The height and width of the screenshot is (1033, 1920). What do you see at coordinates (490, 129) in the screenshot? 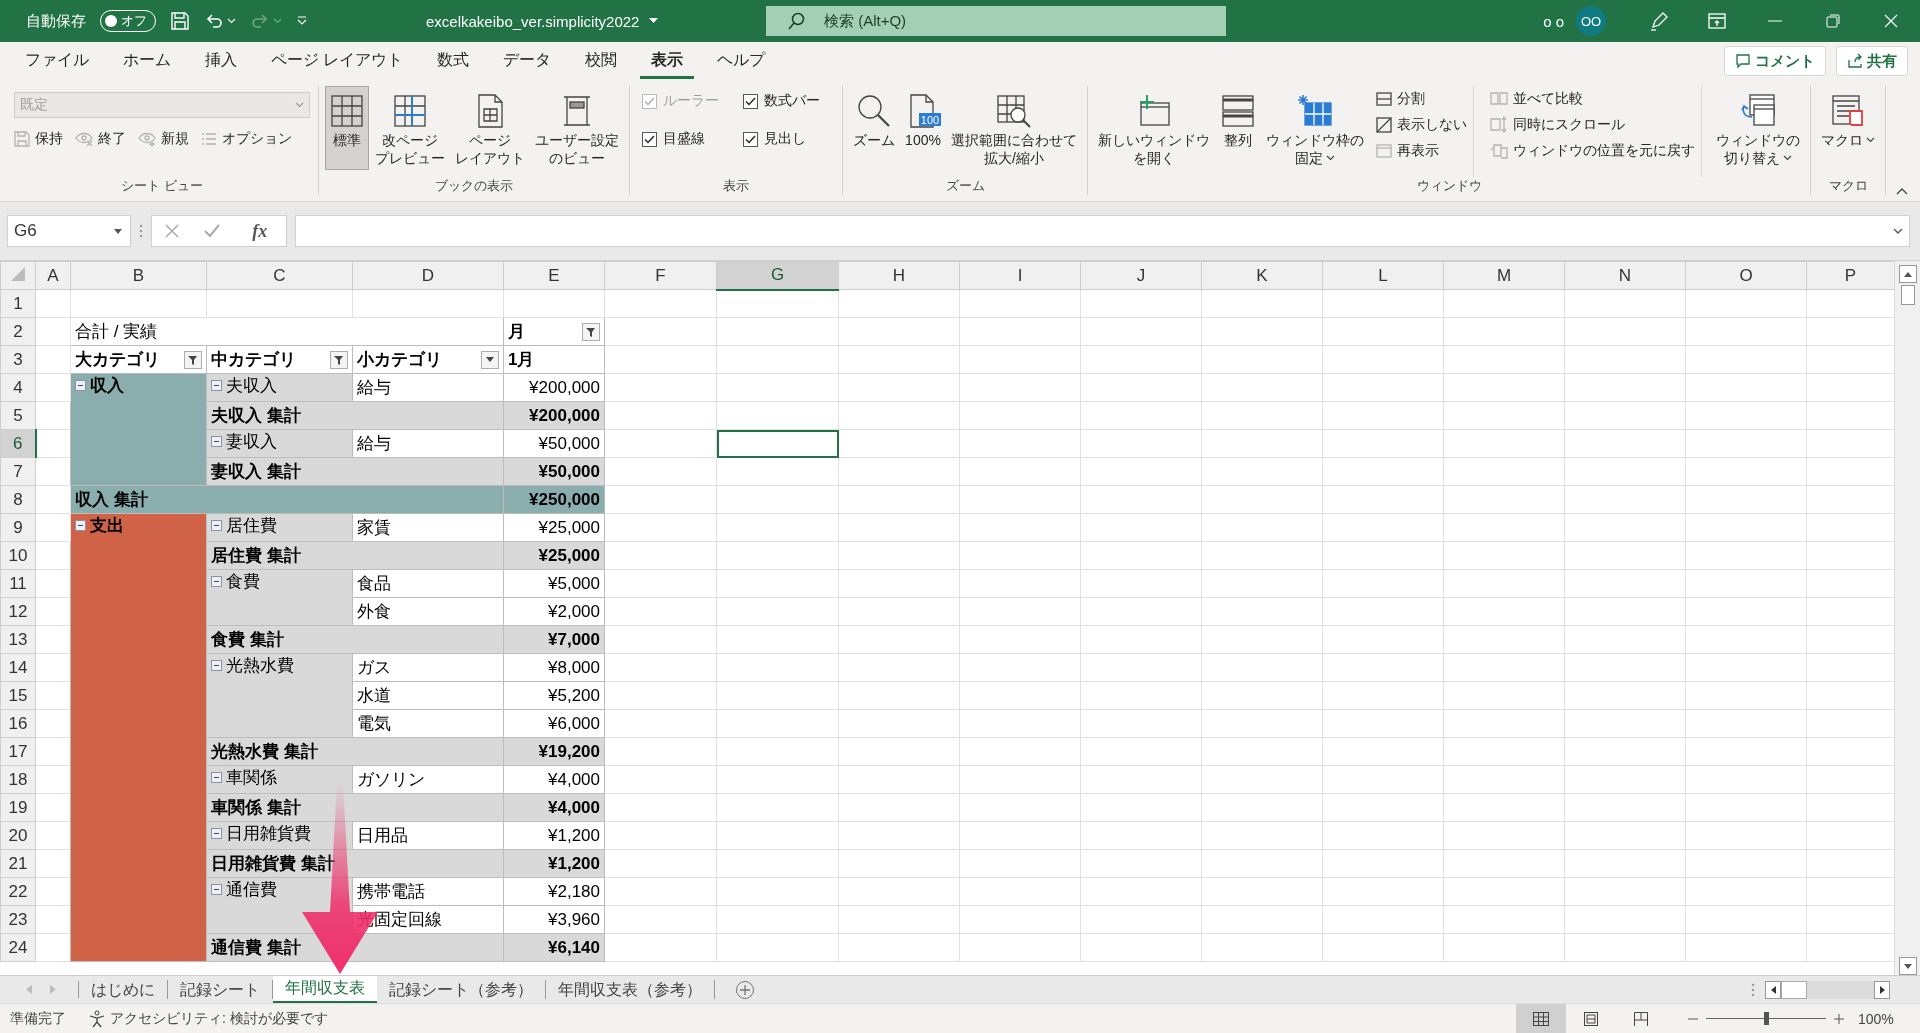
I see `ribbon-button: ページ レイアウト` at bounding box center [490, 129].